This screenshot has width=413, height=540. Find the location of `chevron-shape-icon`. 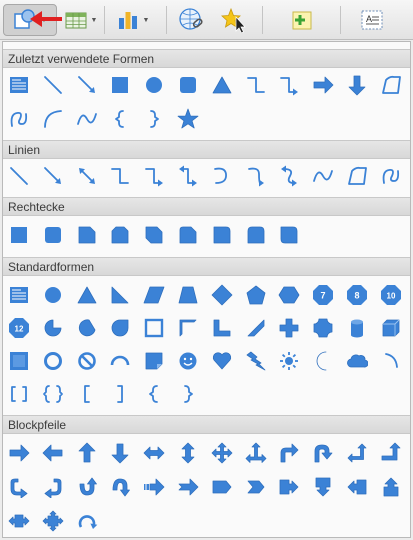

chevron-shape-icon is located at coordinates (256, 487).